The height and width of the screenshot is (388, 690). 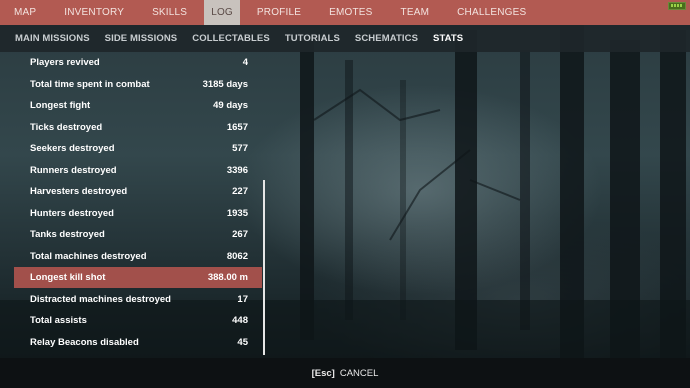 What do you see at coordinates (134, 38) in the screenshot?
I see `subtab-side-missions: SIDE MISSIONS` at bounding box center [134, 38].